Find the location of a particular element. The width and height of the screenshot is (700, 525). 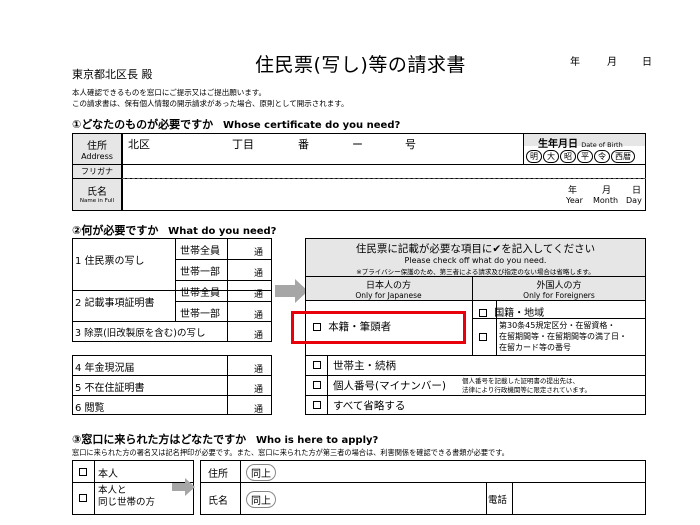

applicant-name-label: 氏名 is located at coordinates (218, 501).